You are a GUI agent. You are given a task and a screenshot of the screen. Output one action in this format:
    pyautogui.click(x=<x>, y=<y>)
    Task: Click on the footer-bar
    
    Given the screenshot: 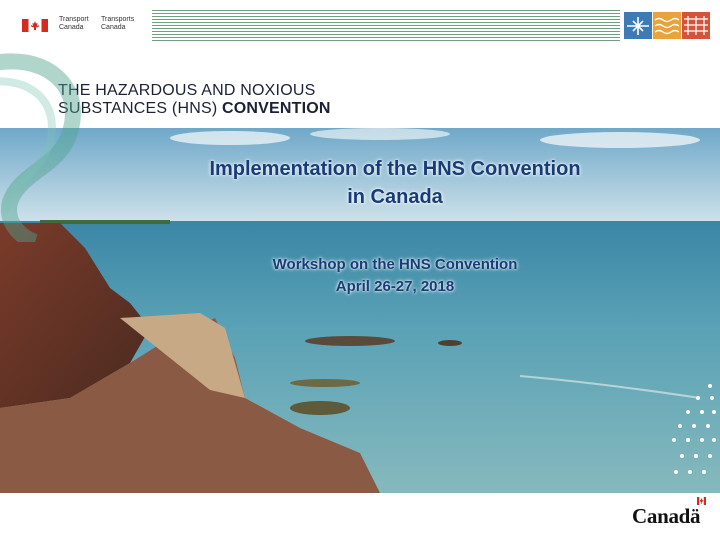 What is the action you would take?
    pyautogui.click(x=360, y=516)
    